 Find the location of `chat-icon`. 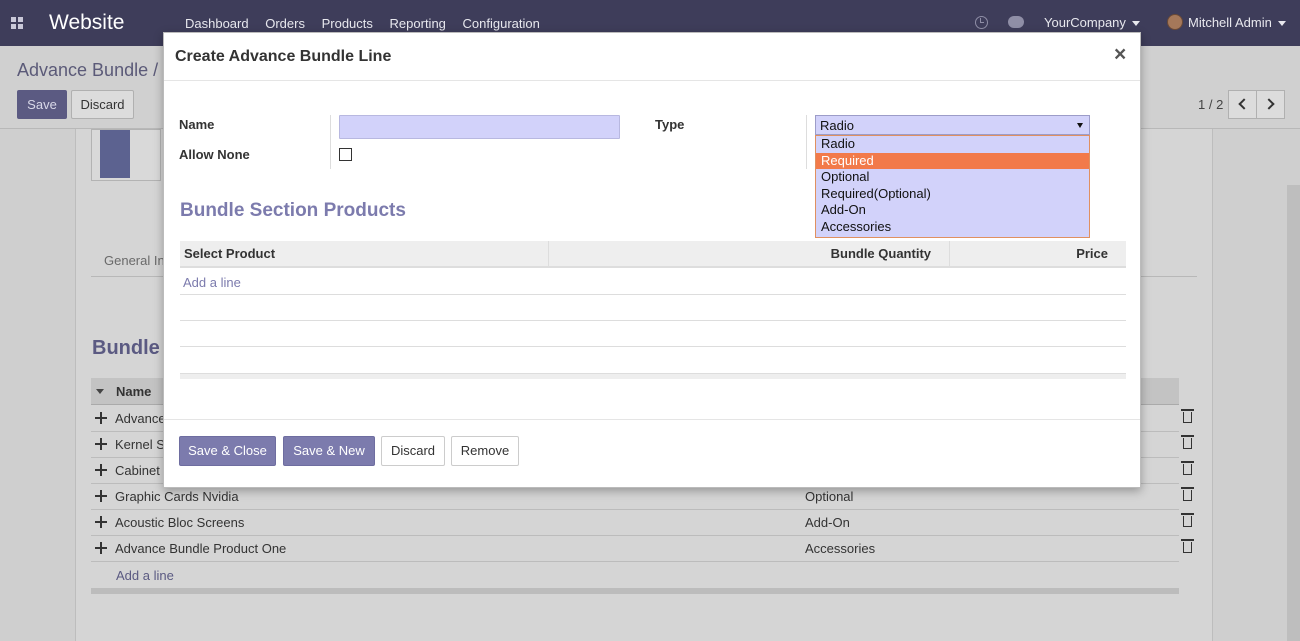

chat-icon is located at coordinates (1016, 22).